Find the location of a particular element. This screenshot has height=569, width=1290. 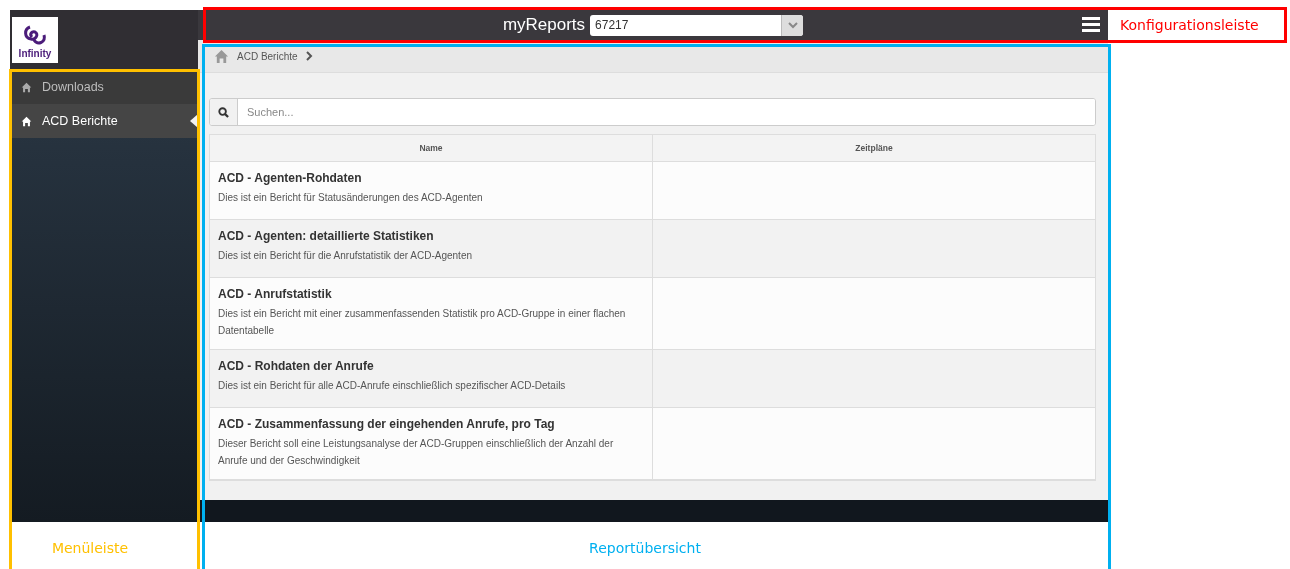

annotation-label: Reportübersicht is located at coordinates (645, 548).